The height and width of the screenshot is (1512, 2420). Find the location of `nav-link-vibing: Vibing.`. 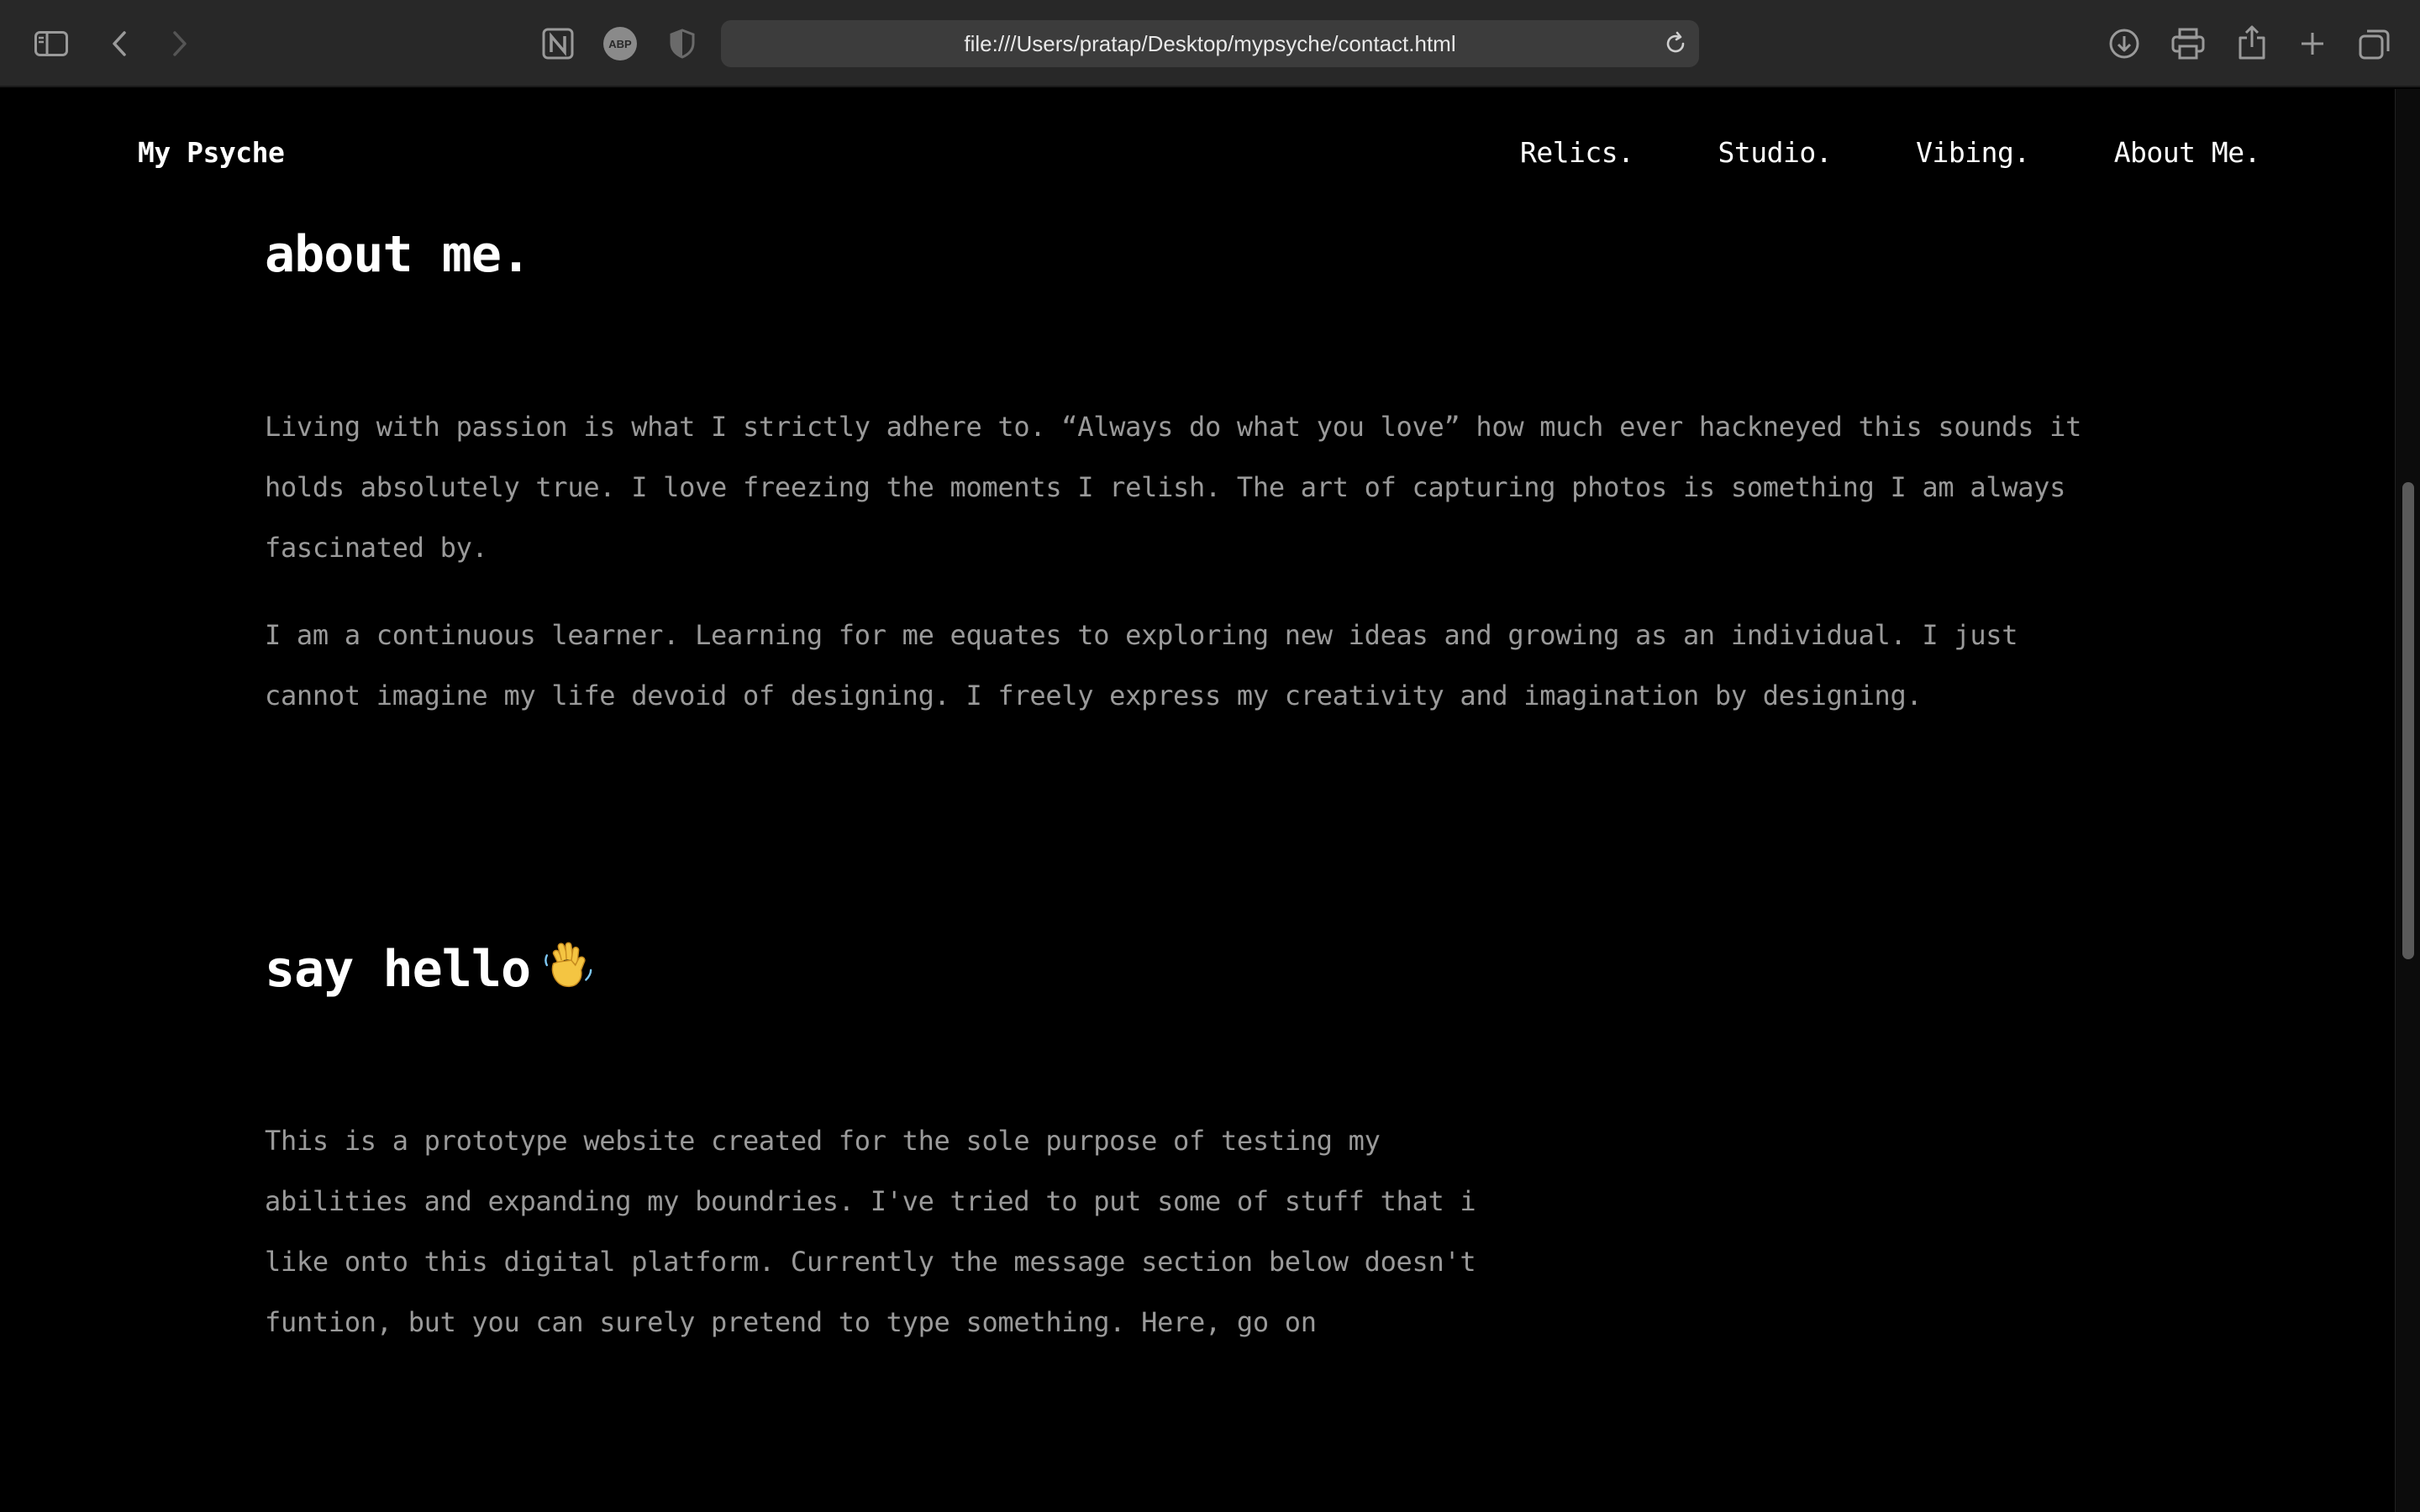

nav-link-vibing: Vibing. is located at coordinates (1973, 152).